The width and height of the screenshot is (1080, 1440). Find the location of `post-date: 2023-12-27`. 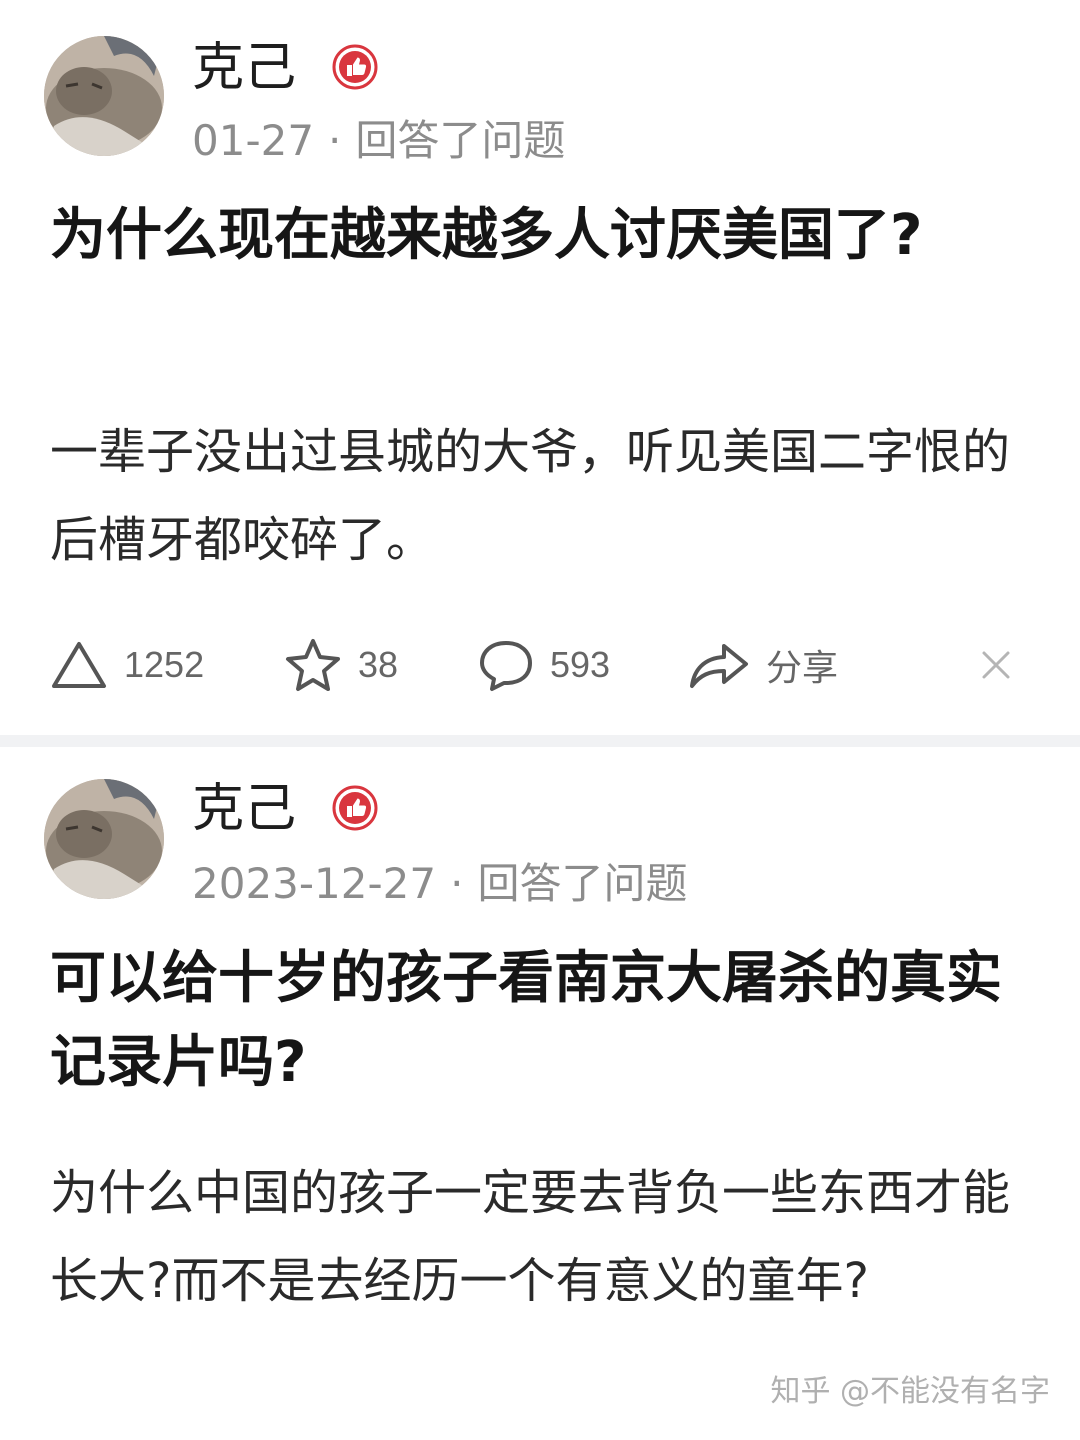

post-date: 2023-12-27 is located at coordinates (314, 883).